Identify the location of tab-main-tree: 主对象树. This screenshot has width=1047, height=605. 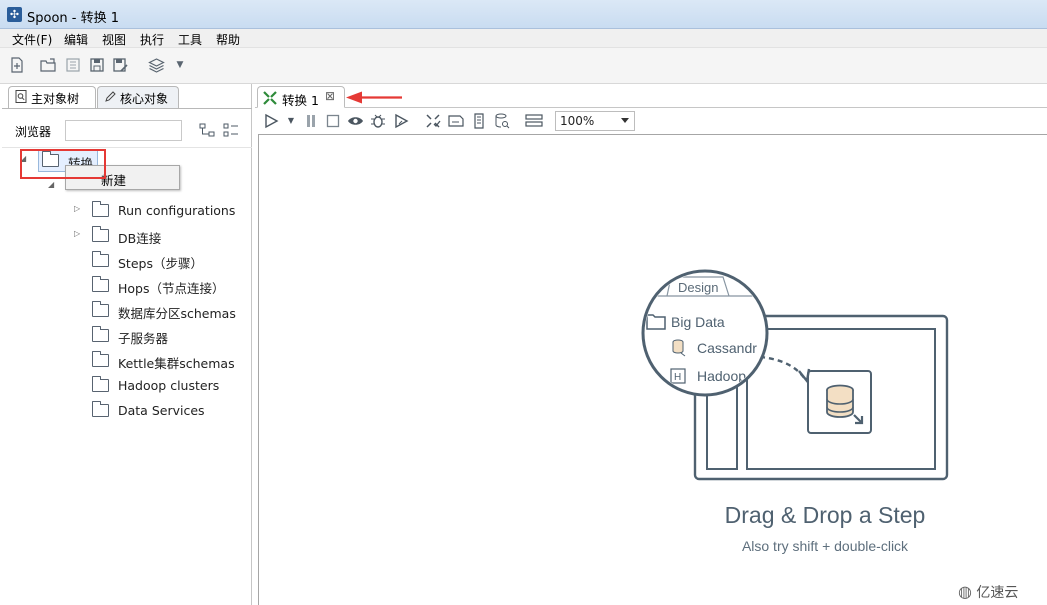
(52, 97).